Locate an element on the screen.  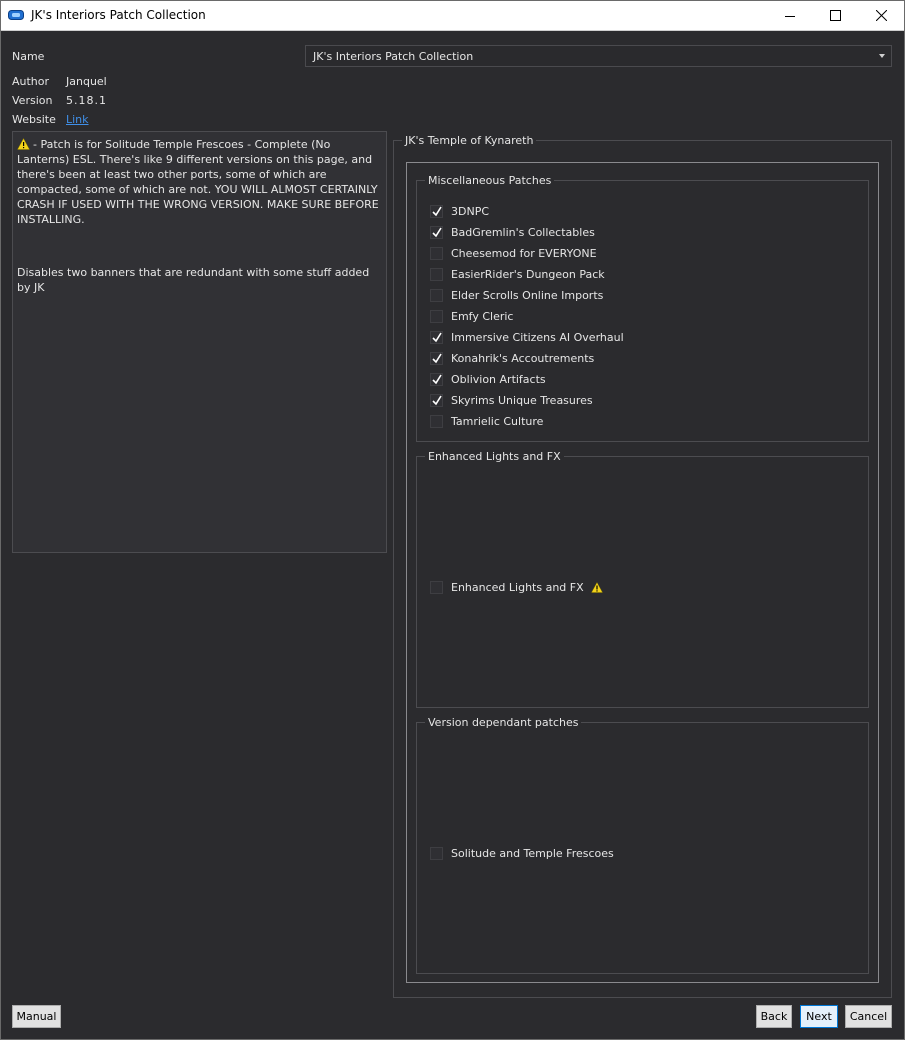
minimize-icon is located at coordinates (790, 16).